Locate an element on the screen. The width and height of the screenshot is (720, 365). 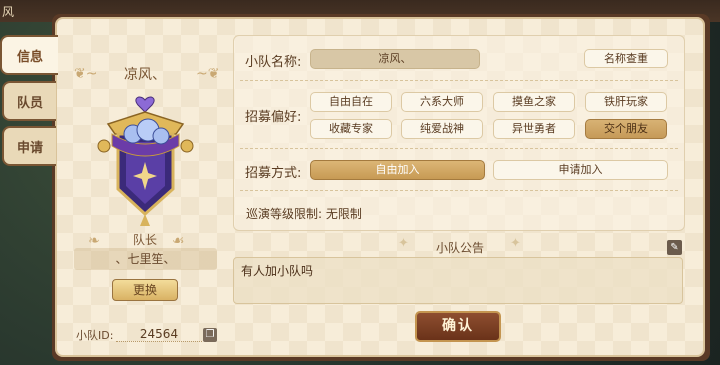
leader-right-flourish-icon: ☙ is located at coordinates (178, 241).